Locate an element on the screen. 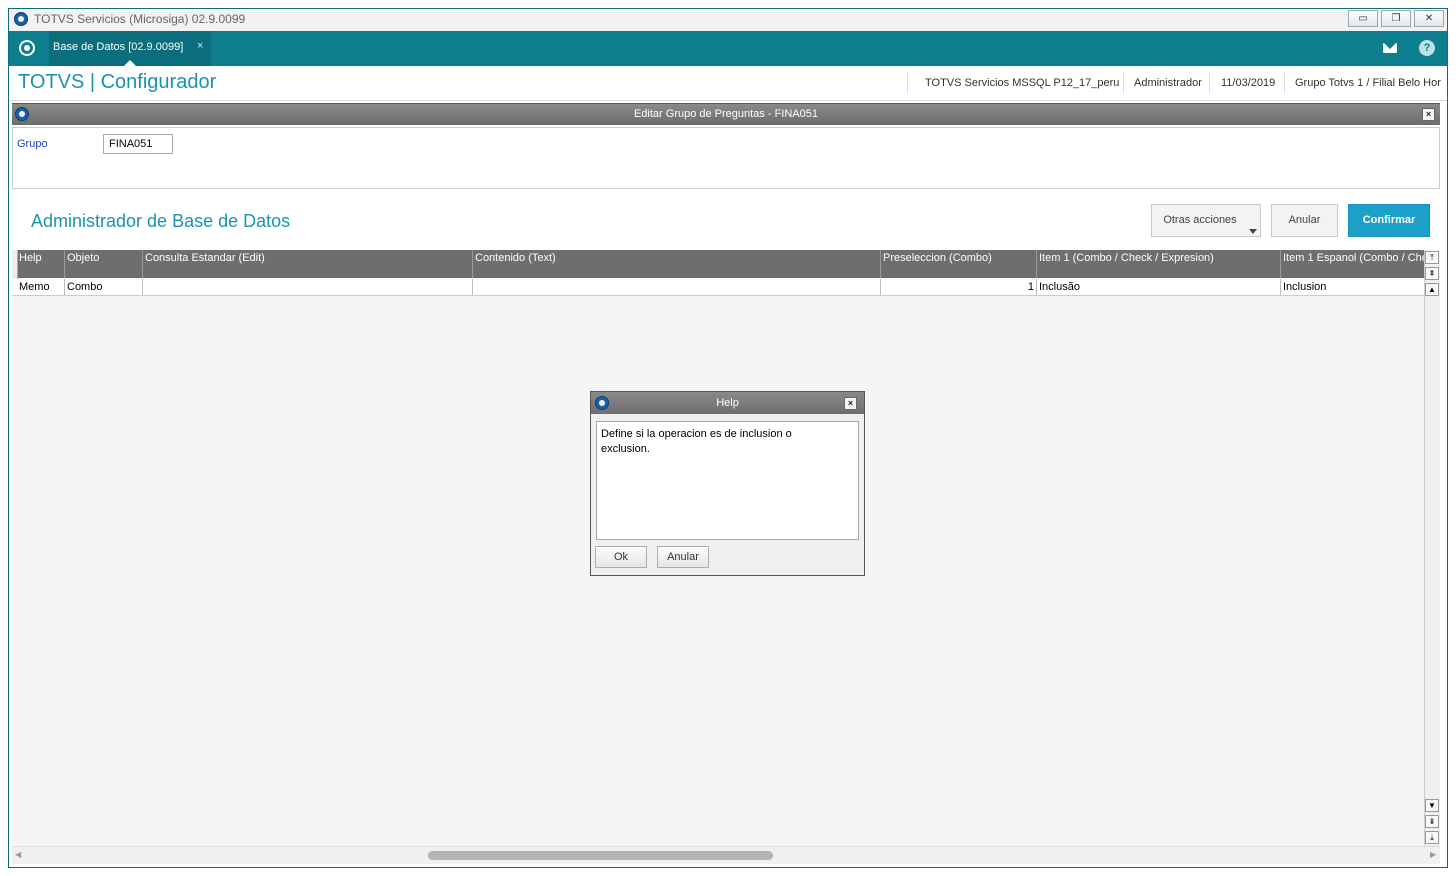  help-ok-button: Ok is located at coordinates (621, 557).